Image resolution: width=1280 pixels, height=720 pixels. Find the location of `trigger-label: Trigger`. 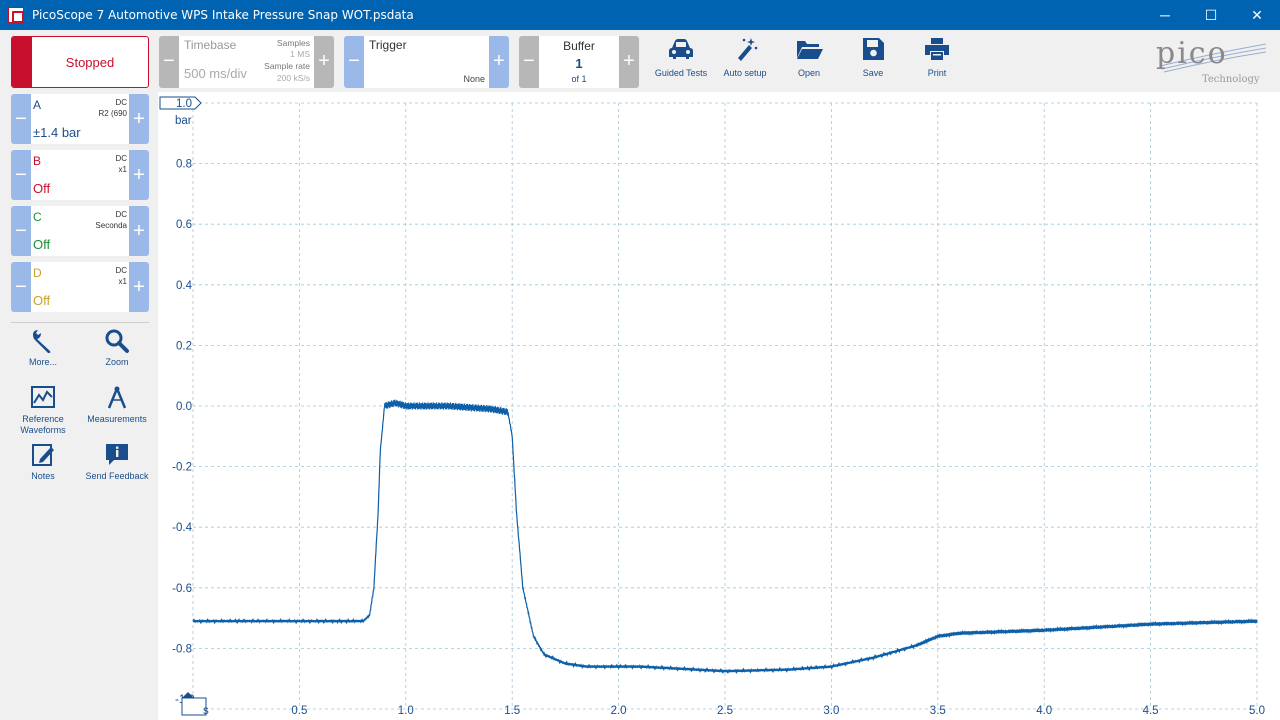

trigger-label: Trigger is located at coordinates (388, 45).